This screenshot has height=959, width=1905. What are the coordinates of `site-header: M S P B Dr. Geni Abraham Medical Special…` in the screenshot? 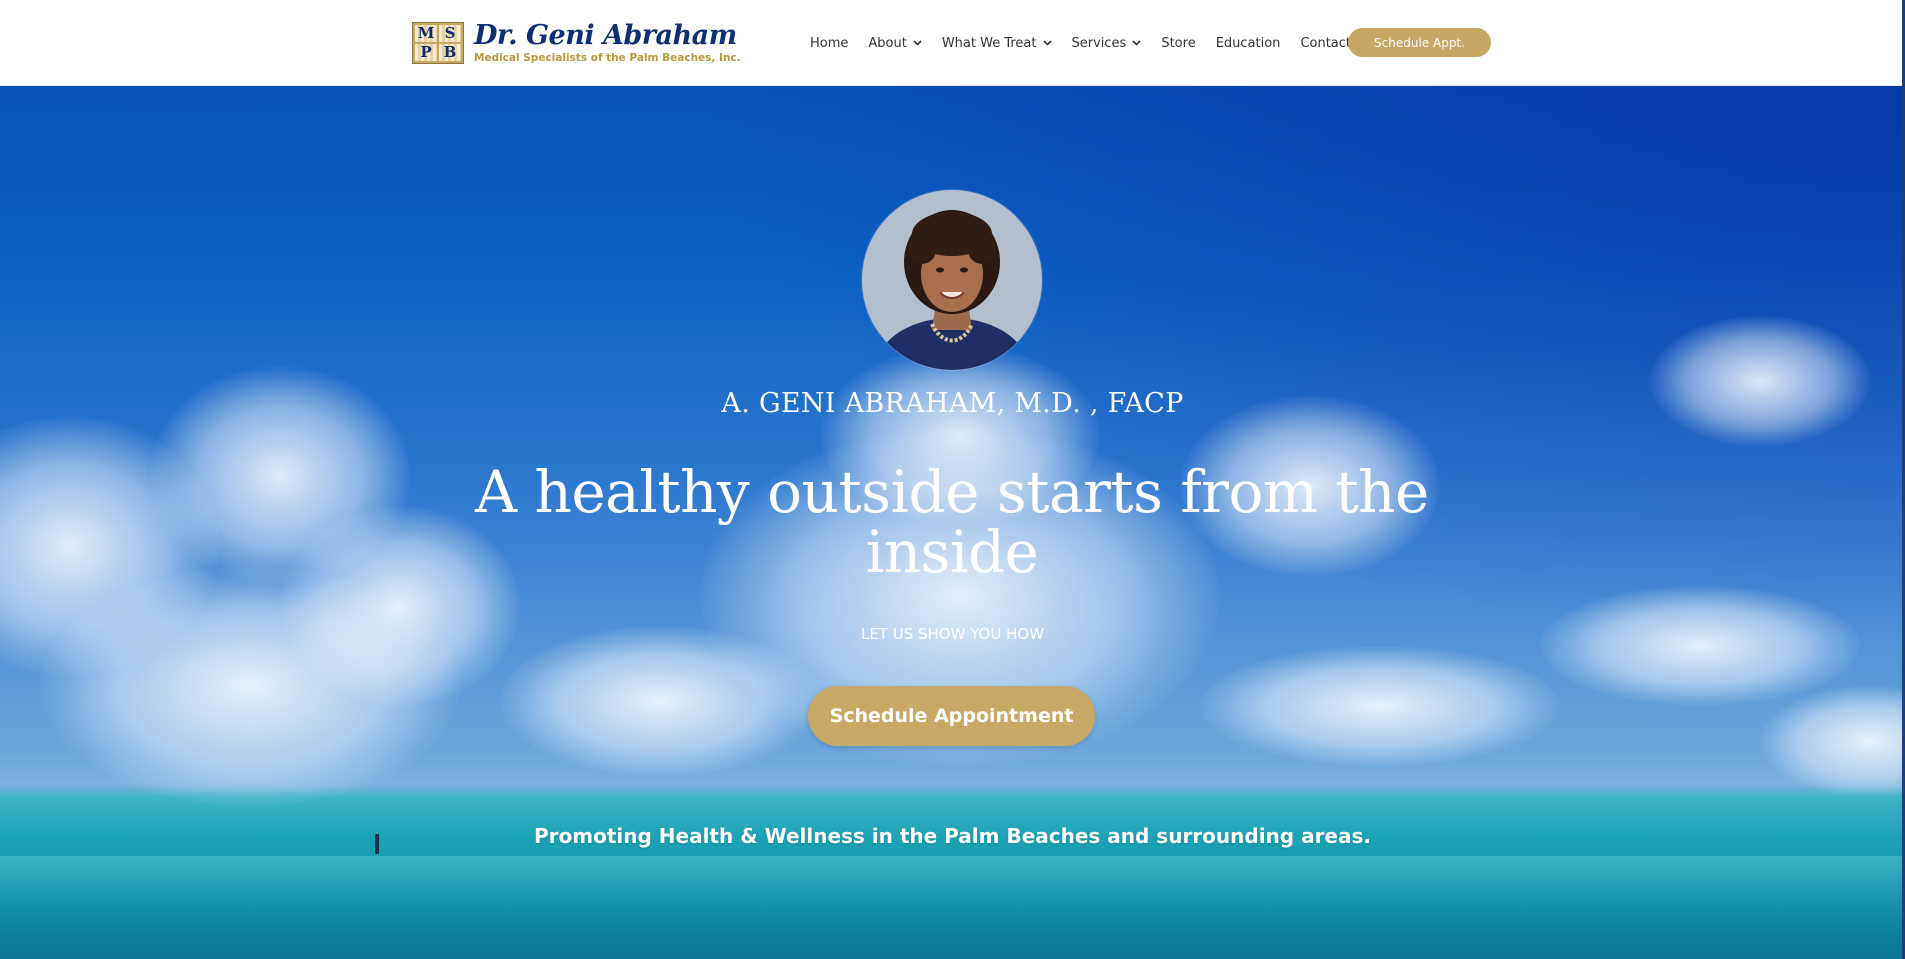 It's located at (952, 43).